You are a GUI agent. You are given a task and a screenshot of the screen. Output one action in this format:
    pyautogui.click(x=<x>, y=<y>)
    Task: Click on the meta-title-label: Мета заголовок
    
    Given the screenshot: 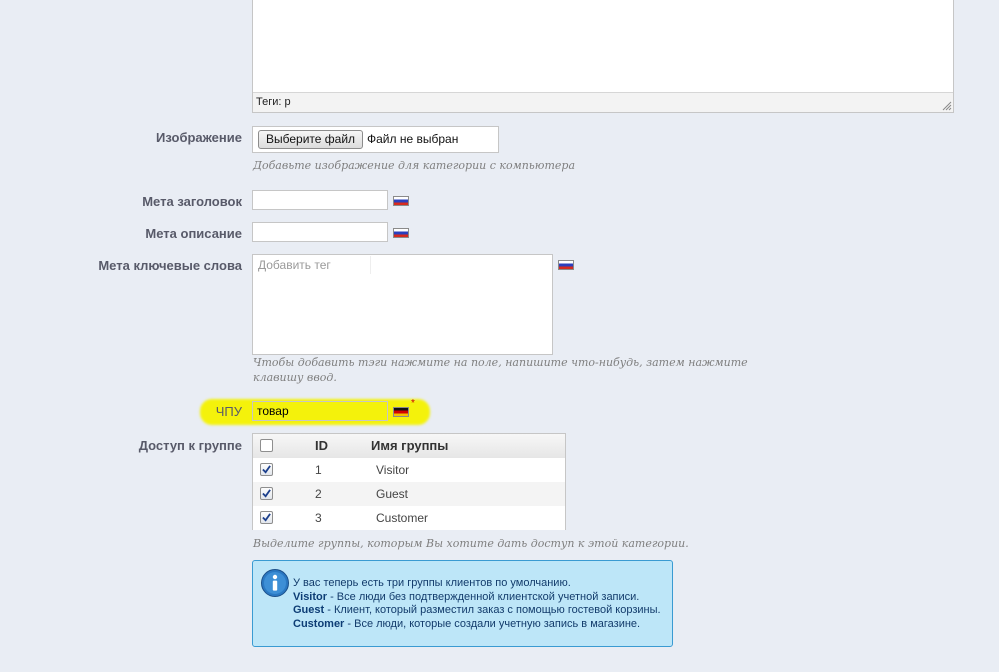 What is the action you would take?
    pyautogui.click(x=192, y=201)
    